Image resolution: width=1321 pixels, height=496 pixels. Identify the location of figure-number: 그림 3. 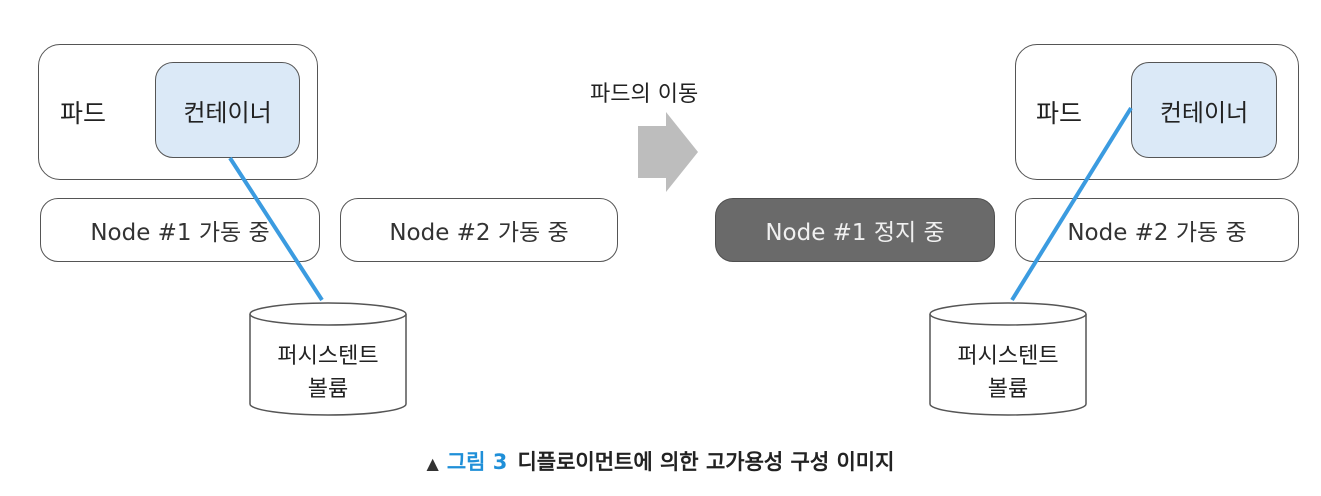
(477, 462).